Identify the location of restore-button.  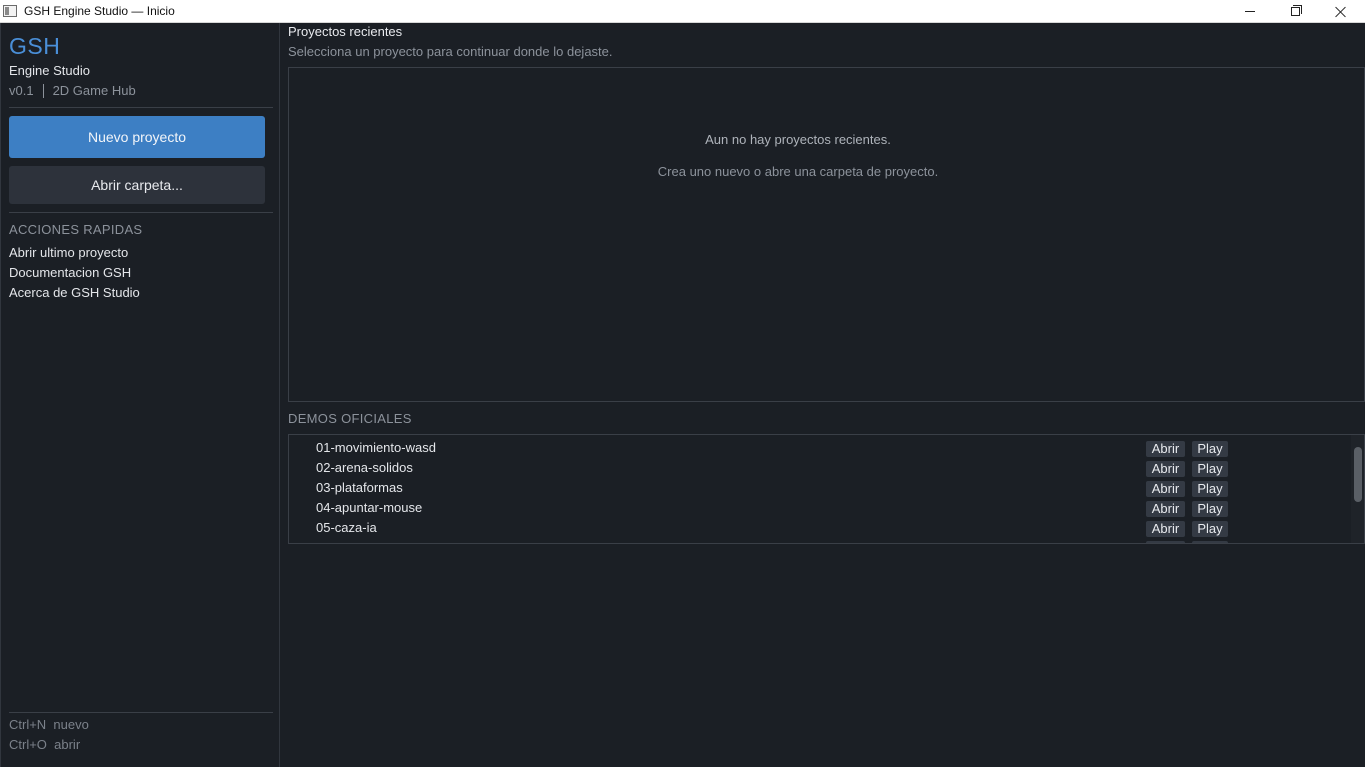
(1295, 11).